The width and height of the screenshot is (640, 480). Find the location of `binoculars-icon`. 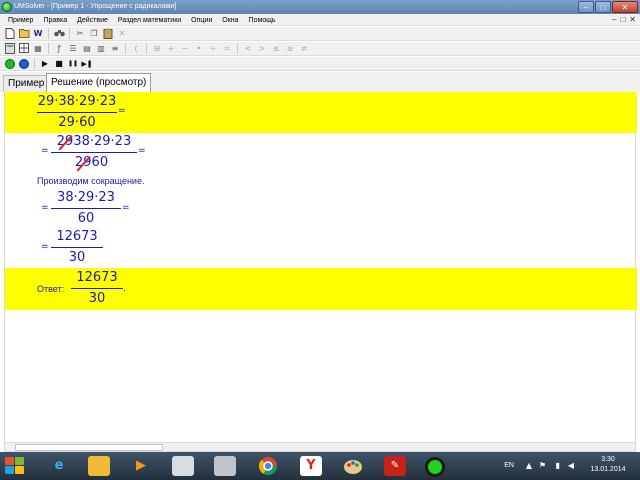

binoculars-icon is located at coordinates (59, 34).